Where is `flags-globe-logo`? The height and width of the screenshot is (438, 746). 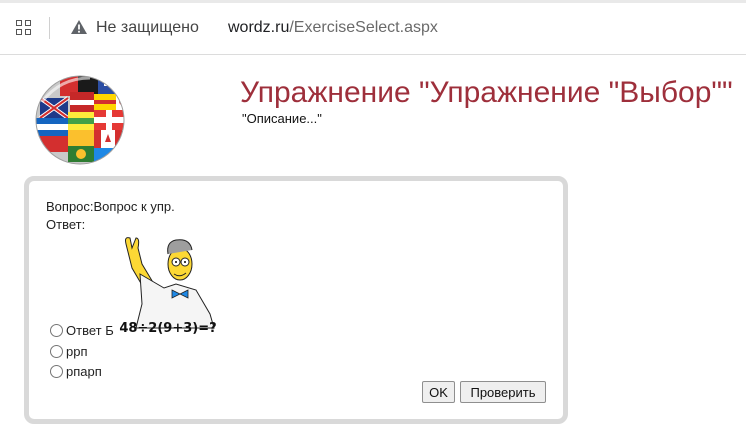 flags-globe-logo is located at coordinates (80, 120).